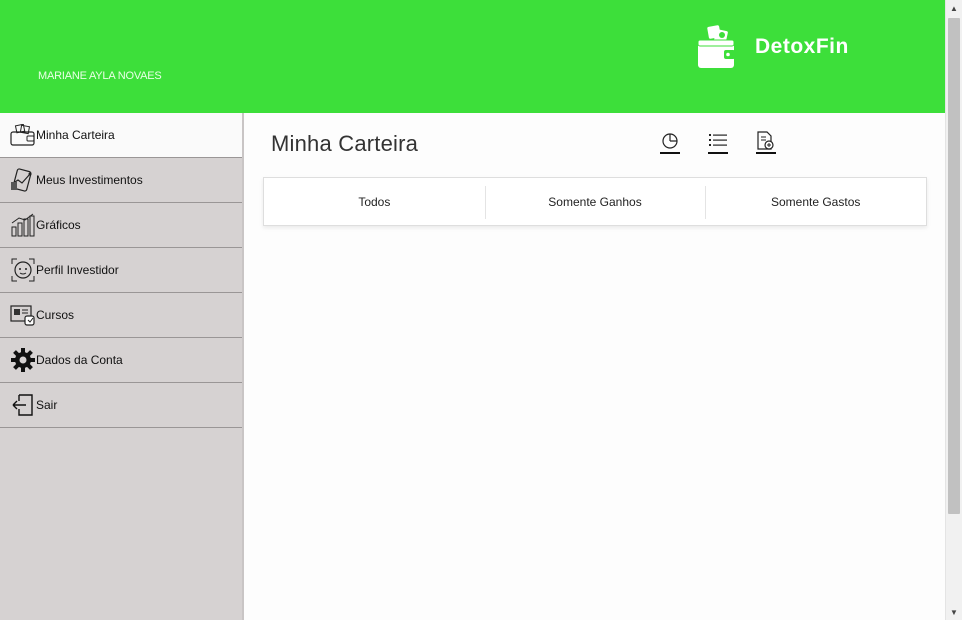  I want to click on scroll-up-arrow-icon: ▲, so click(954, 8).